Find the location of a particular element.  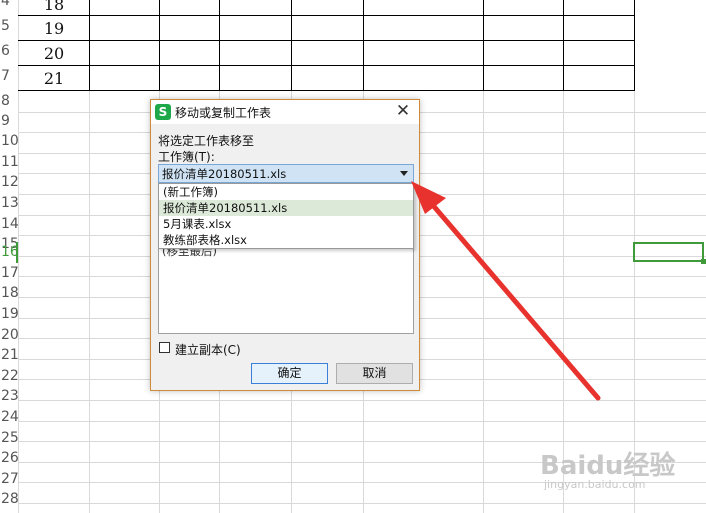

arrow-head is located at coordinates (428, 197).